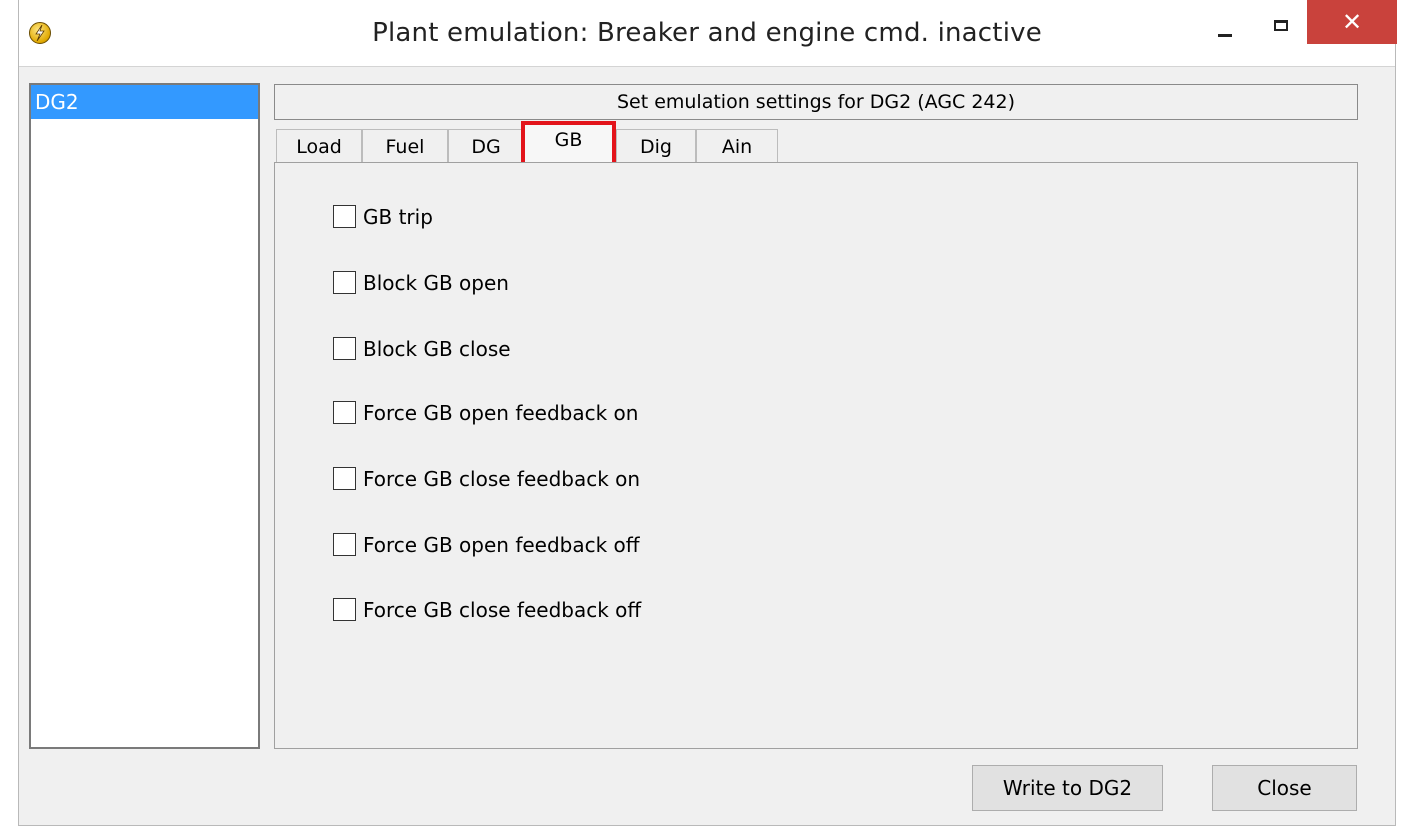 The width and height of the screenshot is (1415, 836). I want to click on close-window-button: ✕, so click(1352, 22).